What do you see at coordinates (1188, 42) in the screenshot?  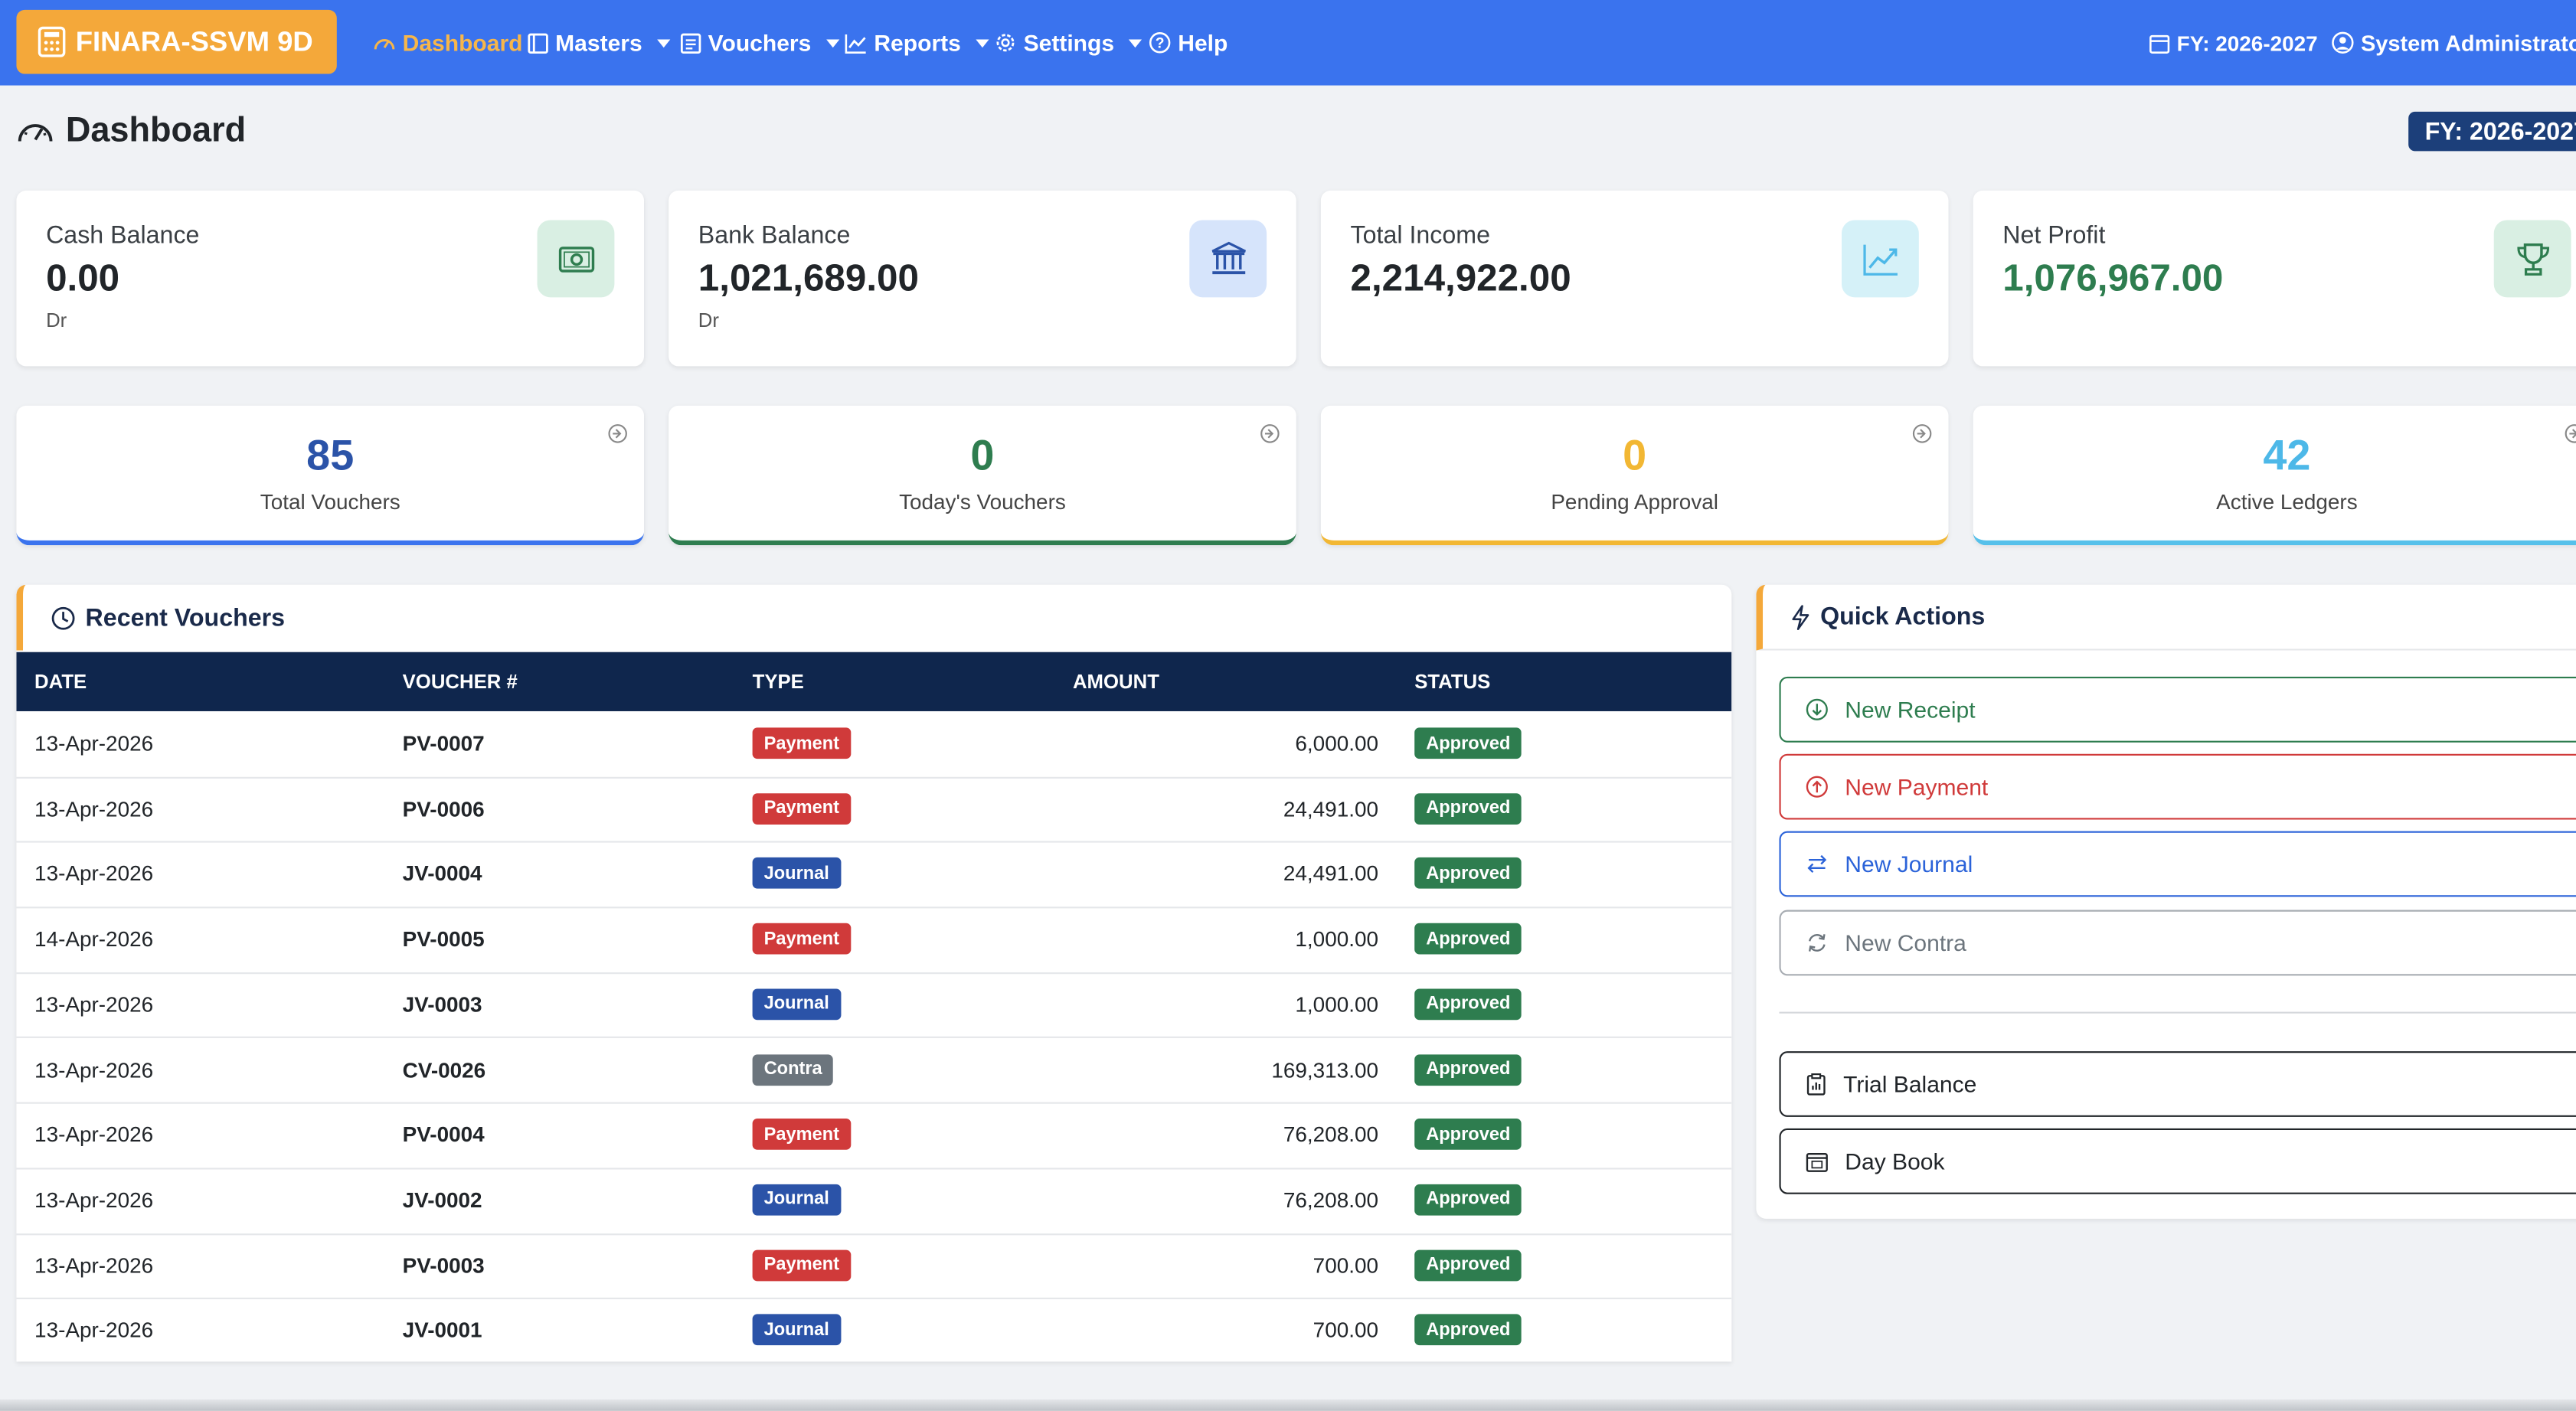 I see `nav-help: ? Help` at bounding box center [1188, 42].